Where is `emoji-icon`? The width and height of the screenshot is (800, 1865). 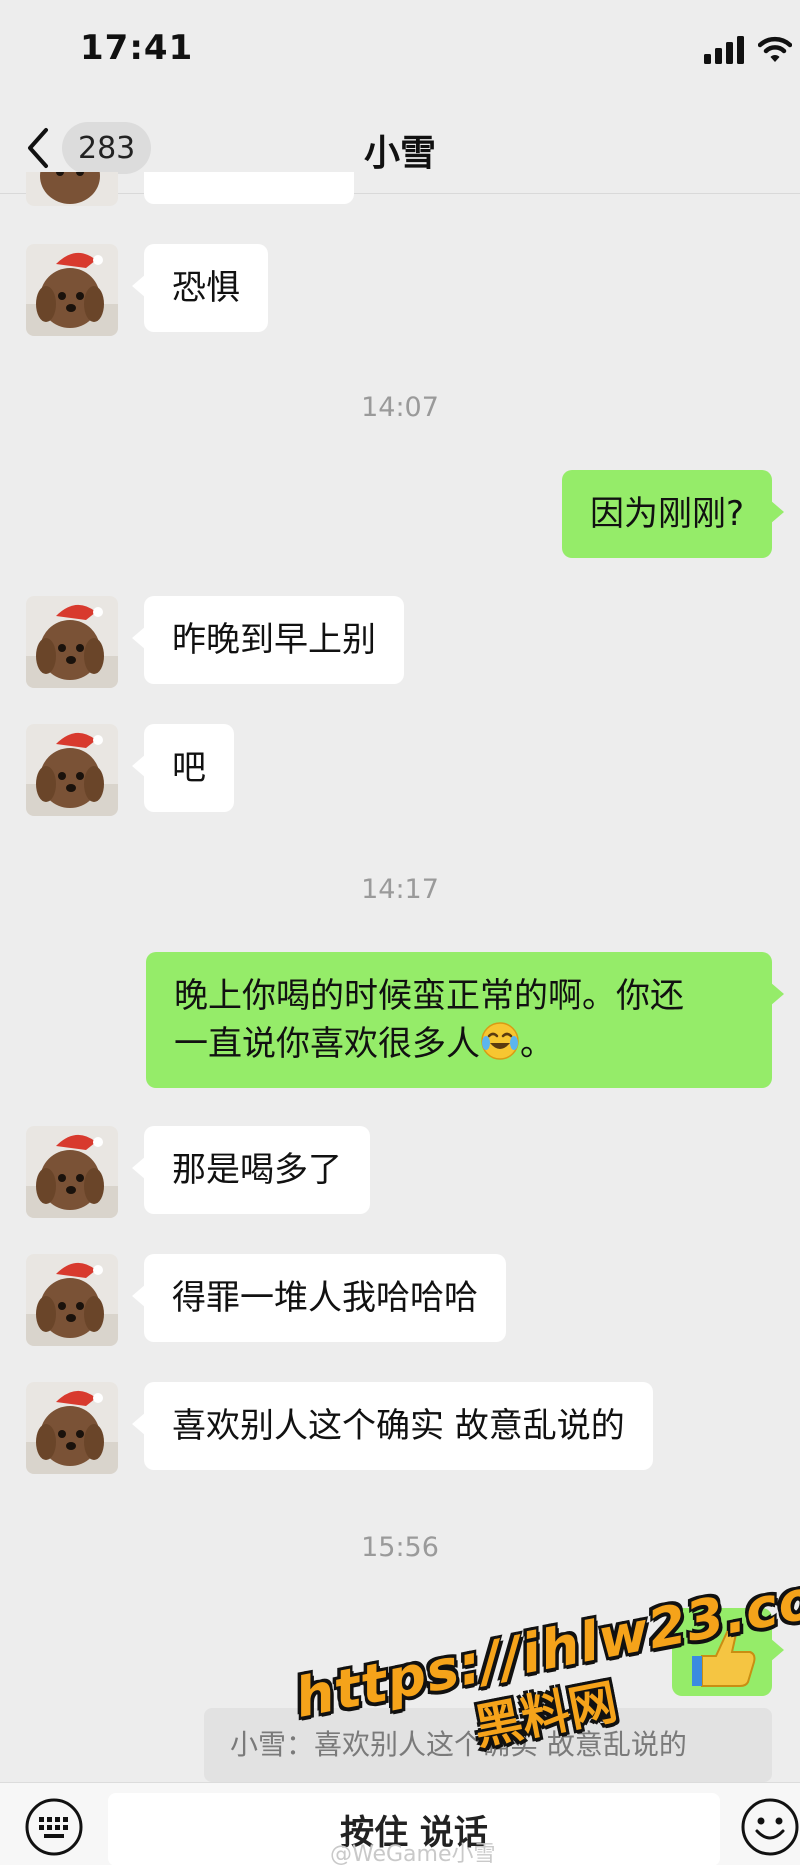
emoji-icon is located at coordinates (770, 1827).